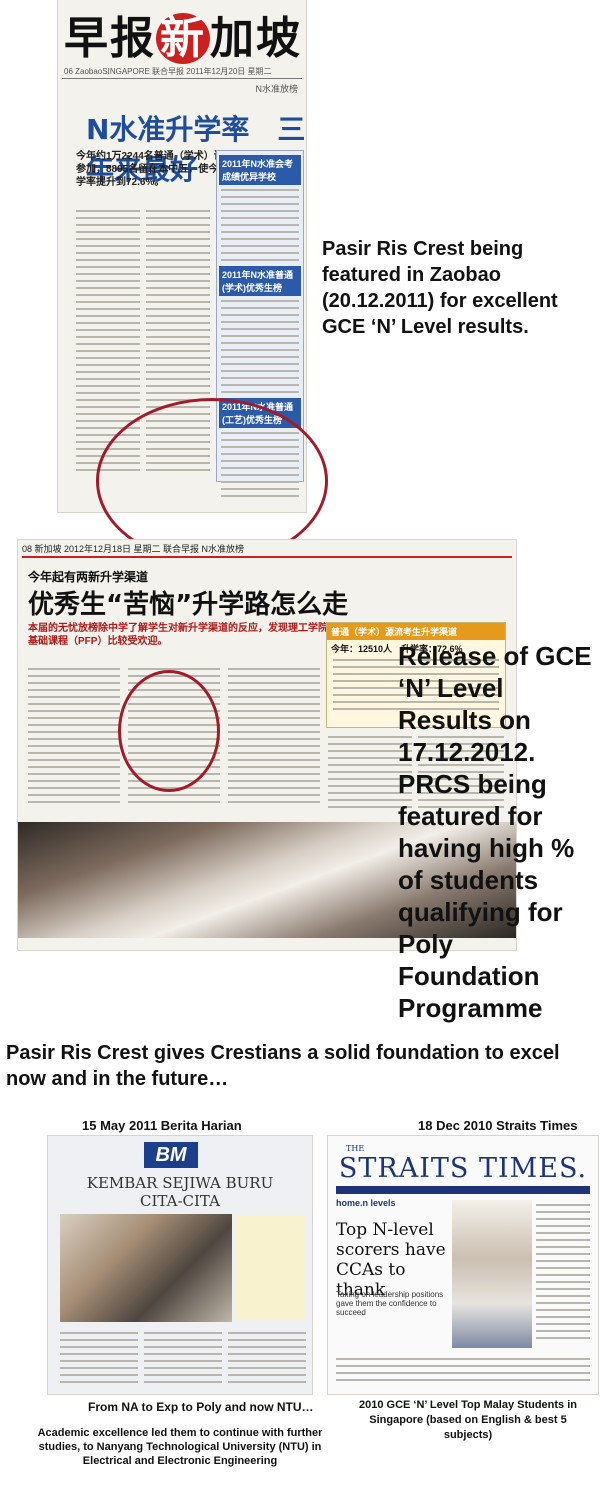  I want to click on section-label: home.n levels, so click(366, 1203).